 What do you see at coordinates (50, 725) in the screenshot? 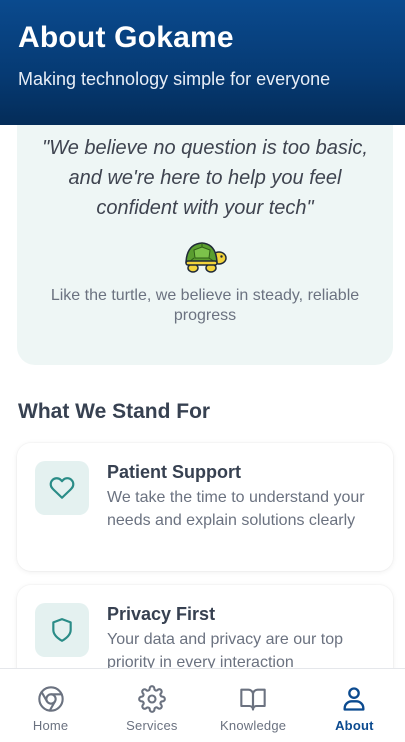
I see `nav-label-home: Home` at bounding box center [50, 725].